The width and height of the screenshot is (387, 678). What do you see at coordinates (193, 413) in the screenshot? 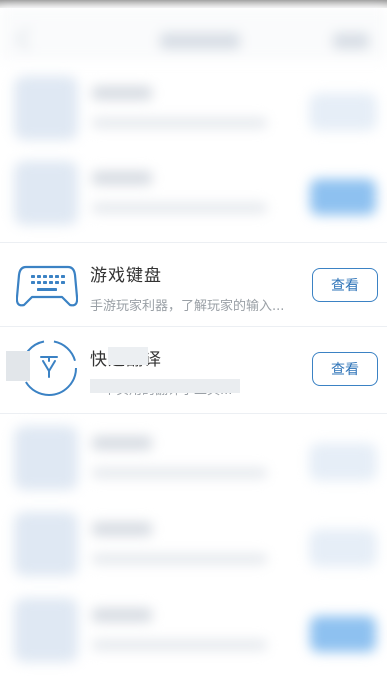
I see `divider` at bounding box center [193, 413].